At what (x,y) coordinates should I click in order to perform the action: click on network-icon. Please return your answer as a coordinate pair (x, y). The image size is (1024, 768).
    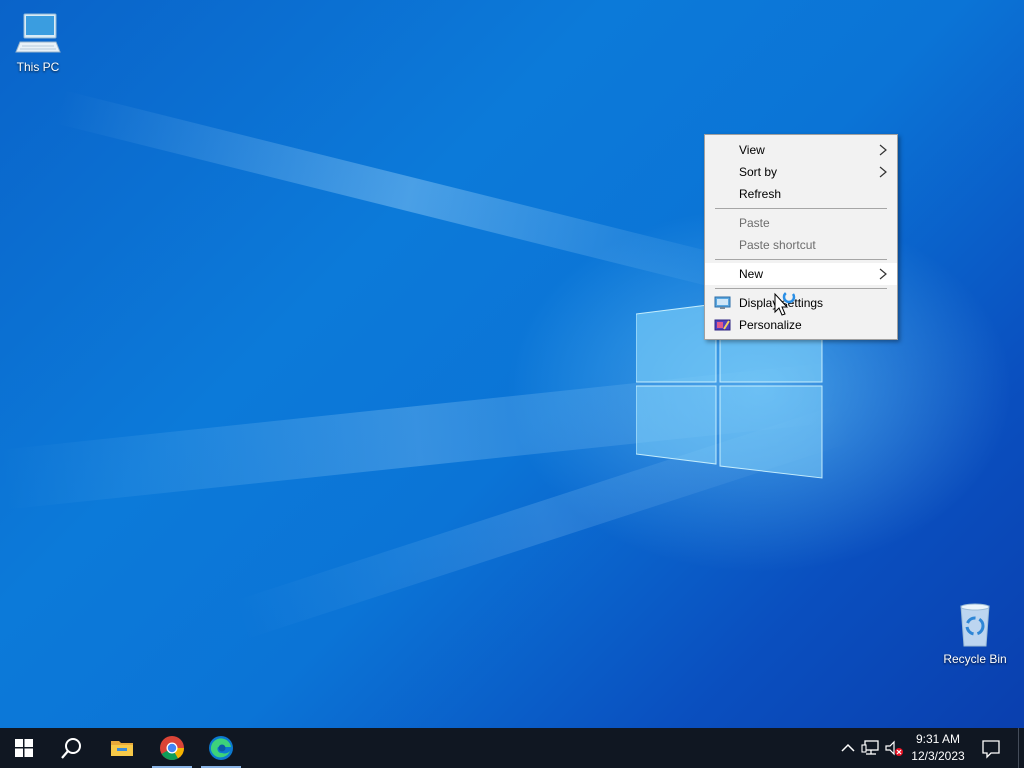
    Looking at the image, I should click on (871, 748).